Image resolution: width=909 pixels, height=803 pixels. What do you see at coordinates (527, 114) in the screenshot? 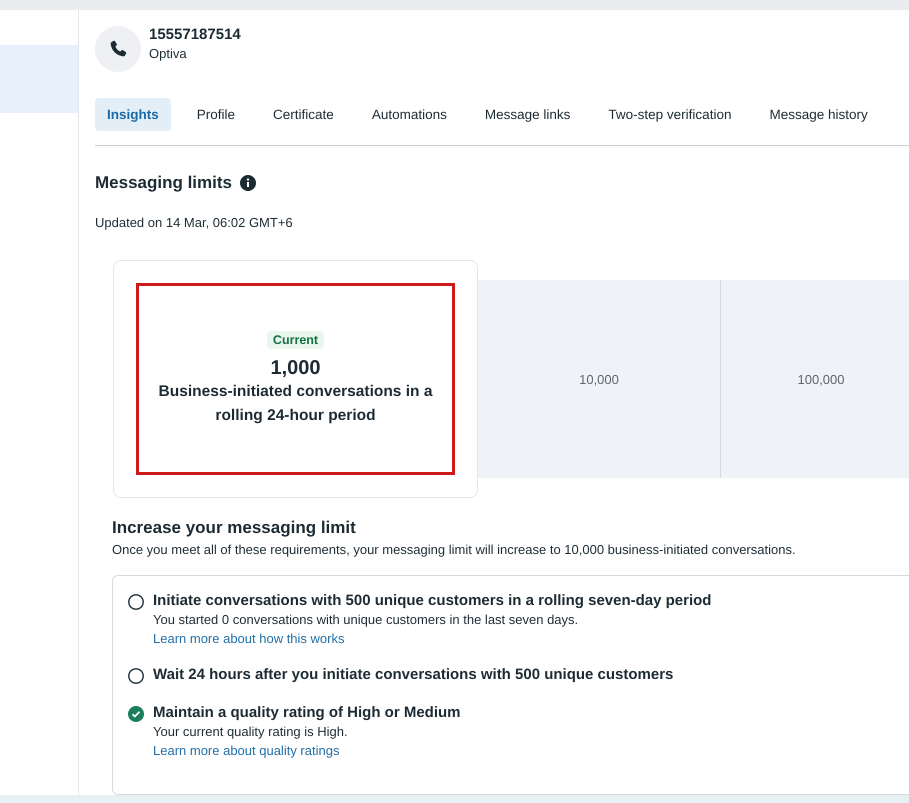
I see `tab: Message links` at bounding box center [527, 114].